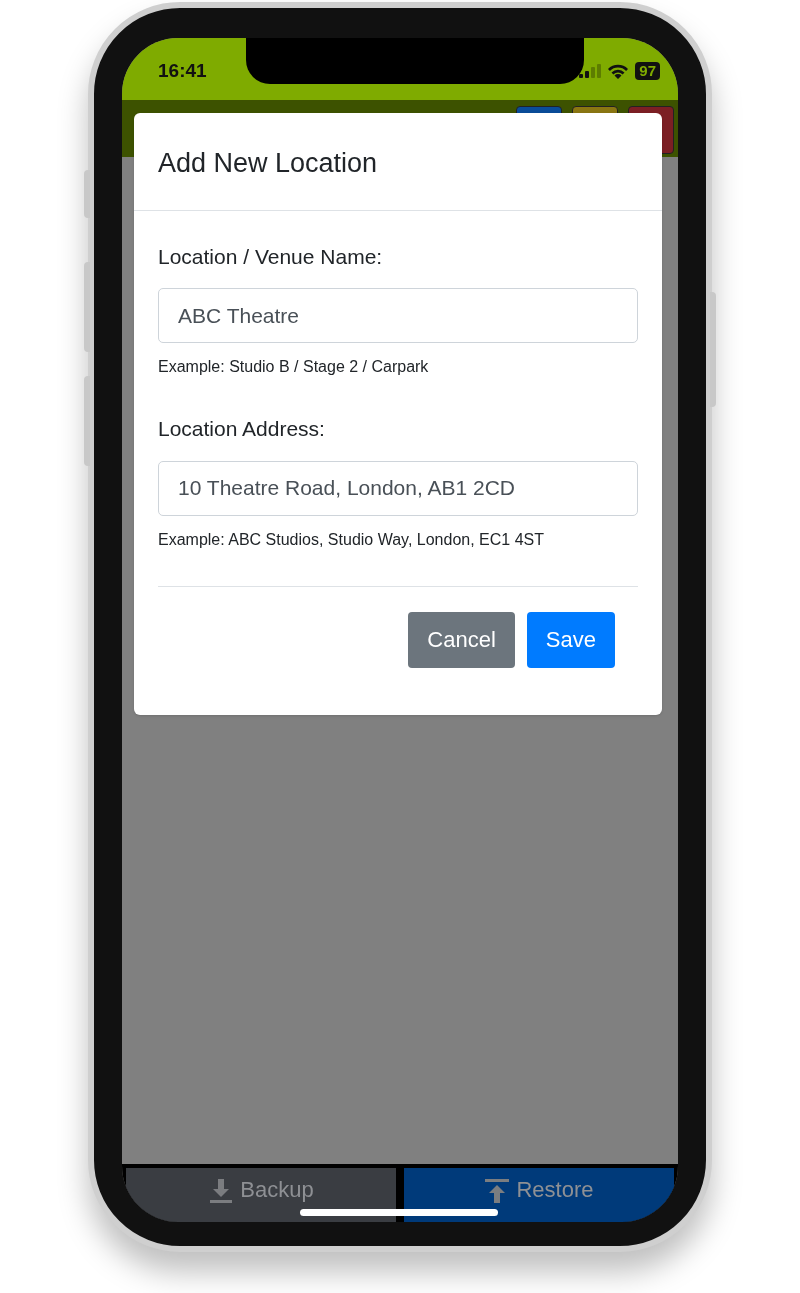 The height and width of the screenshot is (1293, 800). What do you see at coordinates (268, 163) in the screenshot?
I see `modal-title: Add New Location` at bounding box center [268, 163].